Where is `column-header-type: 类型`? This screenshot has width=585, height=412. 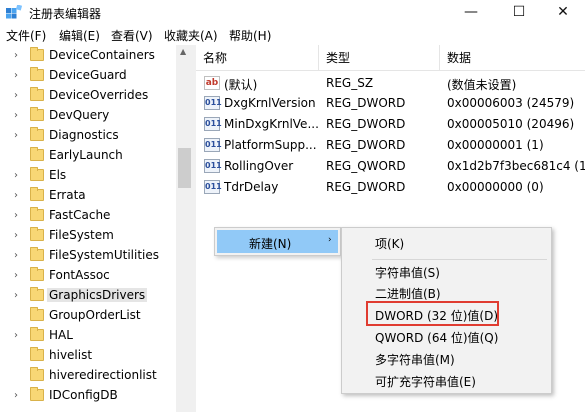
column-header-type: 类型 is located at coordinates (379, 58).